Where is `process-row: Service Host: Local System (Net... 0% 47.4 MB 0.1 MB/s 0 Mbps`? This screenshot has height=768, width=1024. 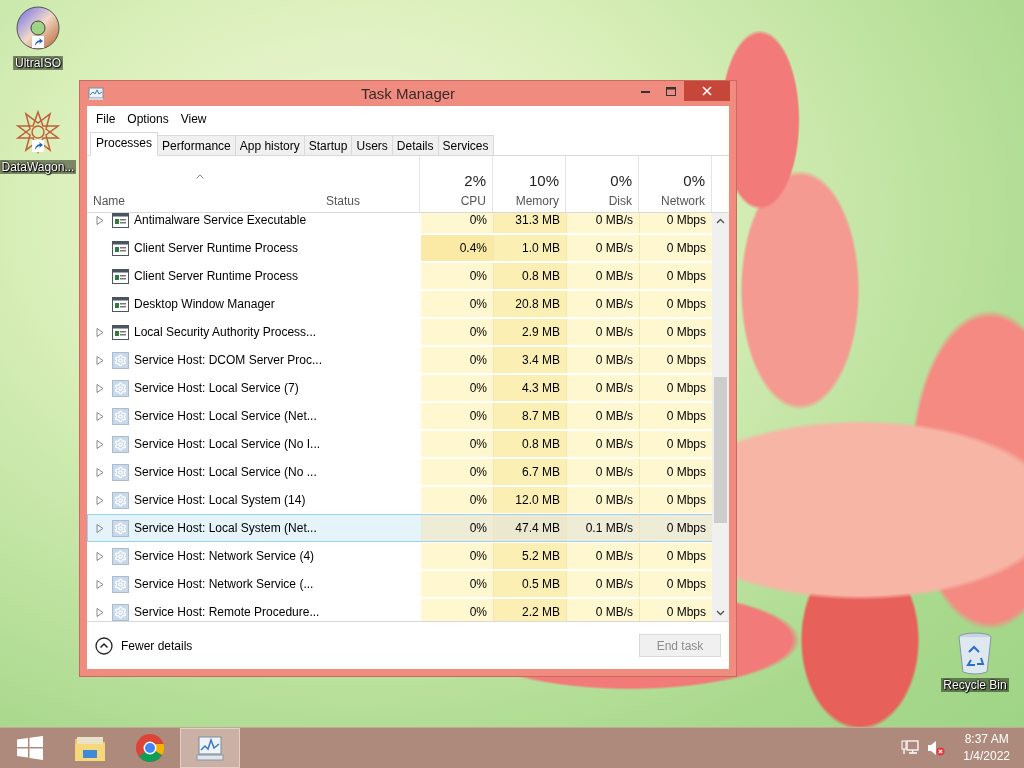 process-row: Service Host: Local System (Net... 0% 47.4 MB 0.1 MB/s 0 Mbps is located at coordinates (399, 528).